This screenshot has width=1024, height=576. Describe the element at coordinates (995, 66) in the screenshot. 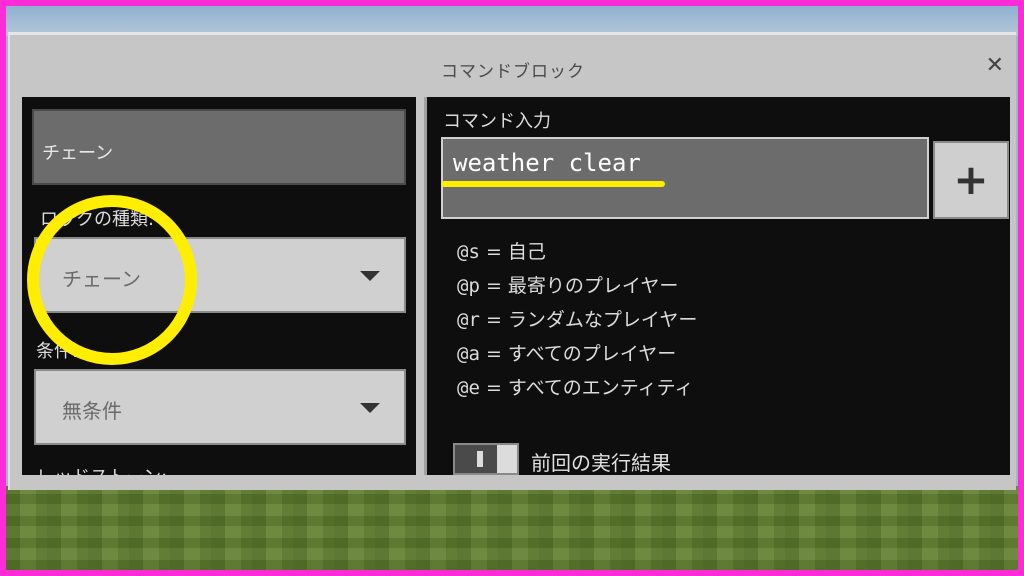

I see `close-icon: ✕` at that location.